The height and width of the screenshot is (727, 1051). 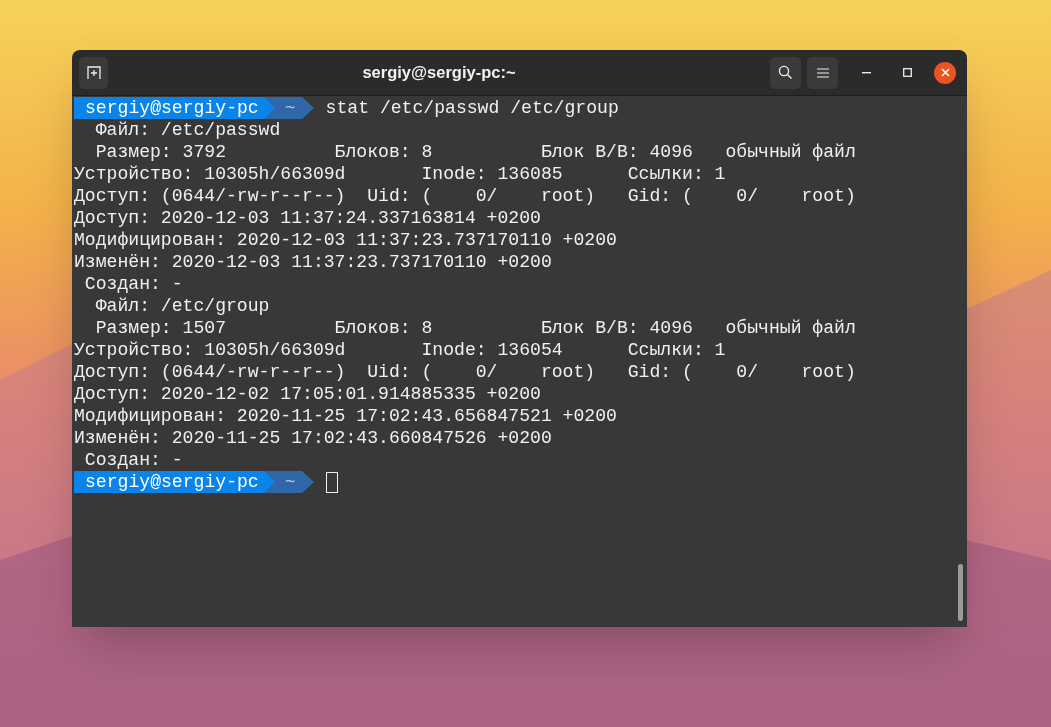 I want to click on close-icon, so click(x=945, y=72).